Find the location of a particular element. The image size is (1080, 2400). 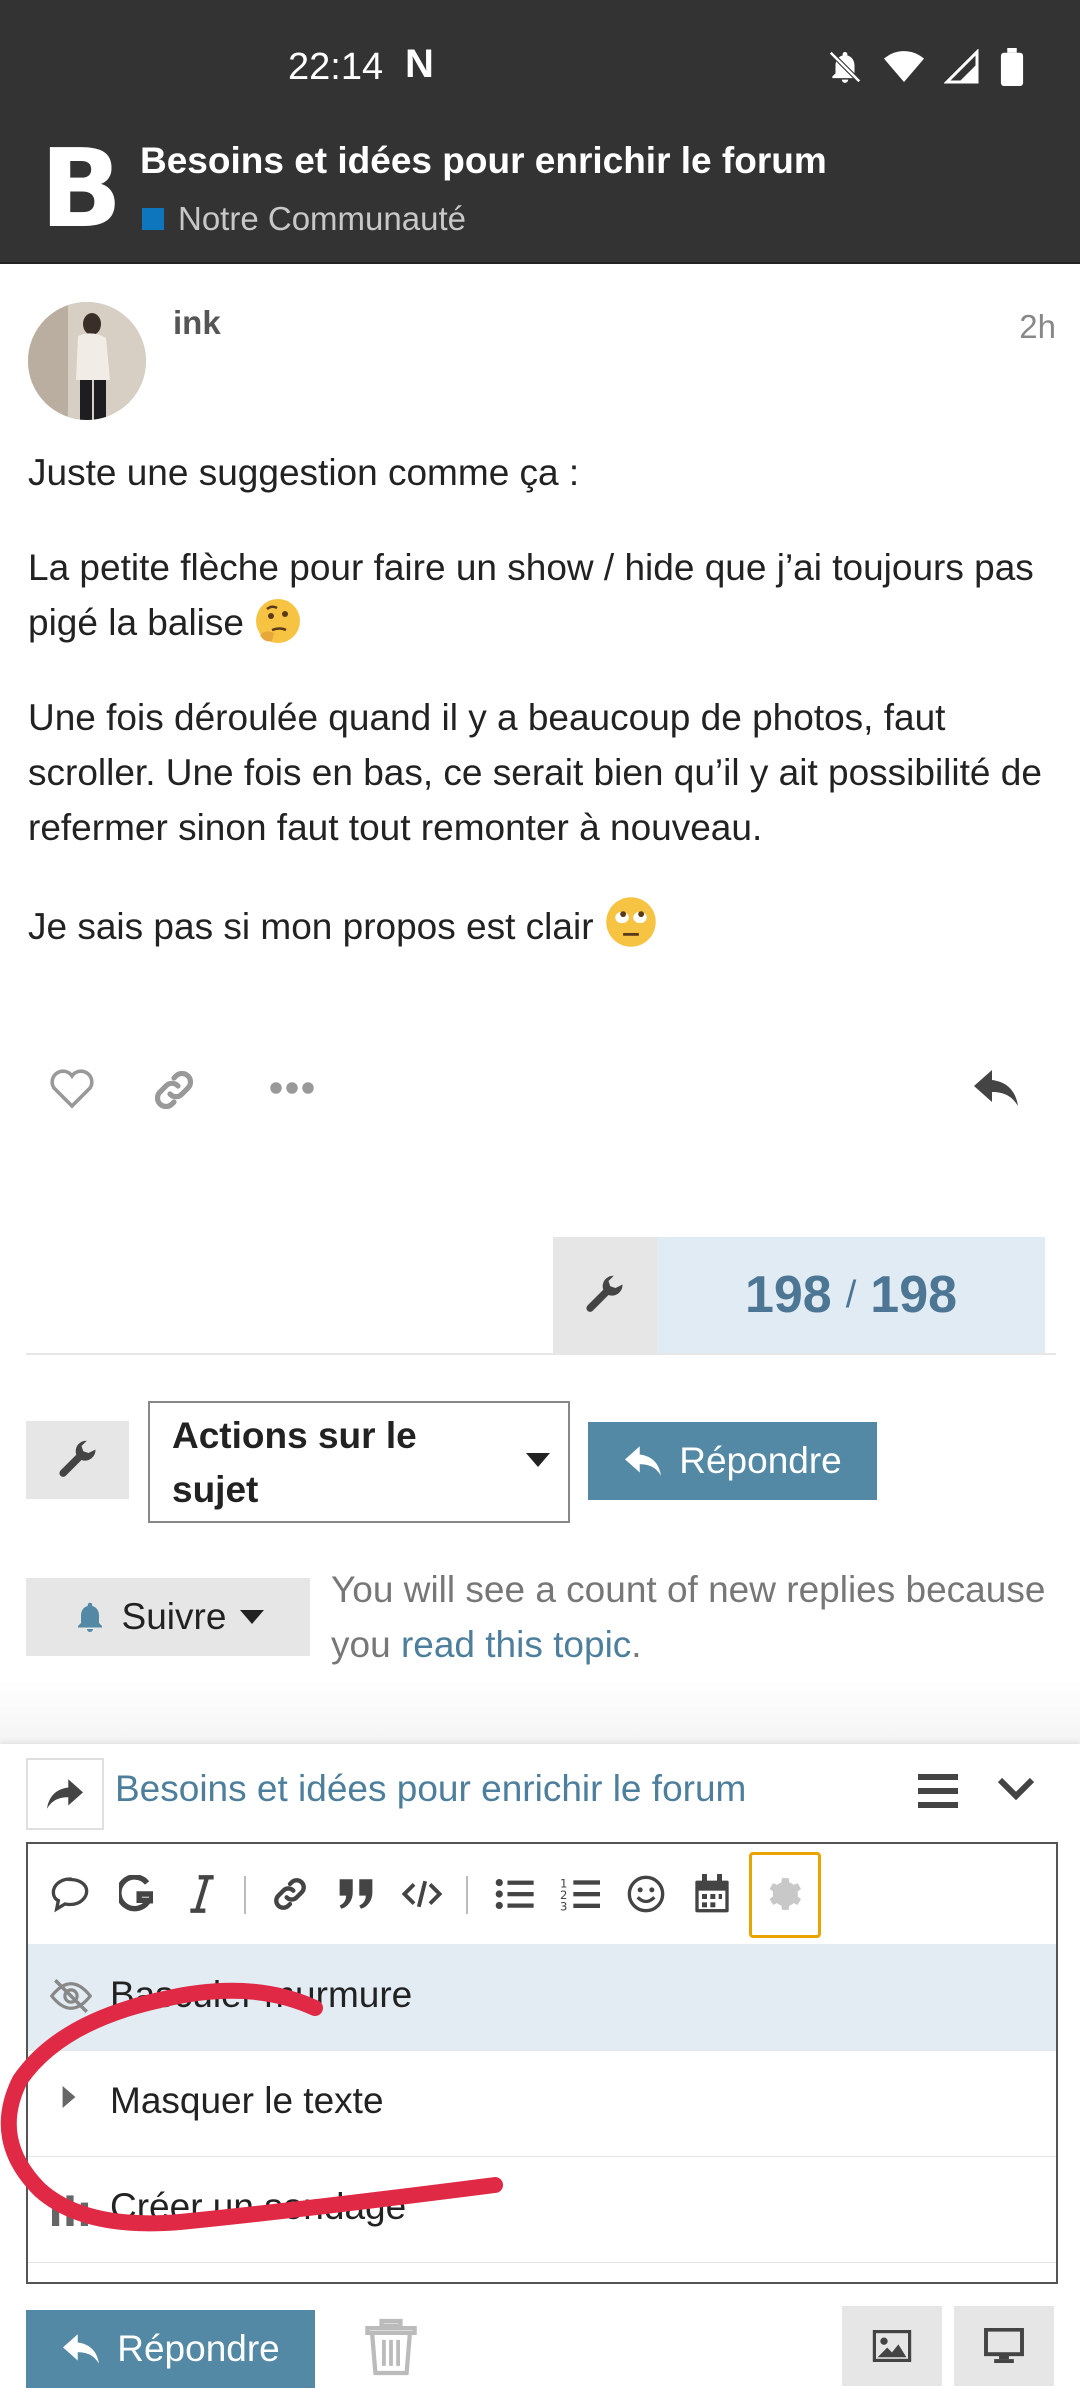

menu-item-label: Créer un sondage is located at coordinates (258, 2206).